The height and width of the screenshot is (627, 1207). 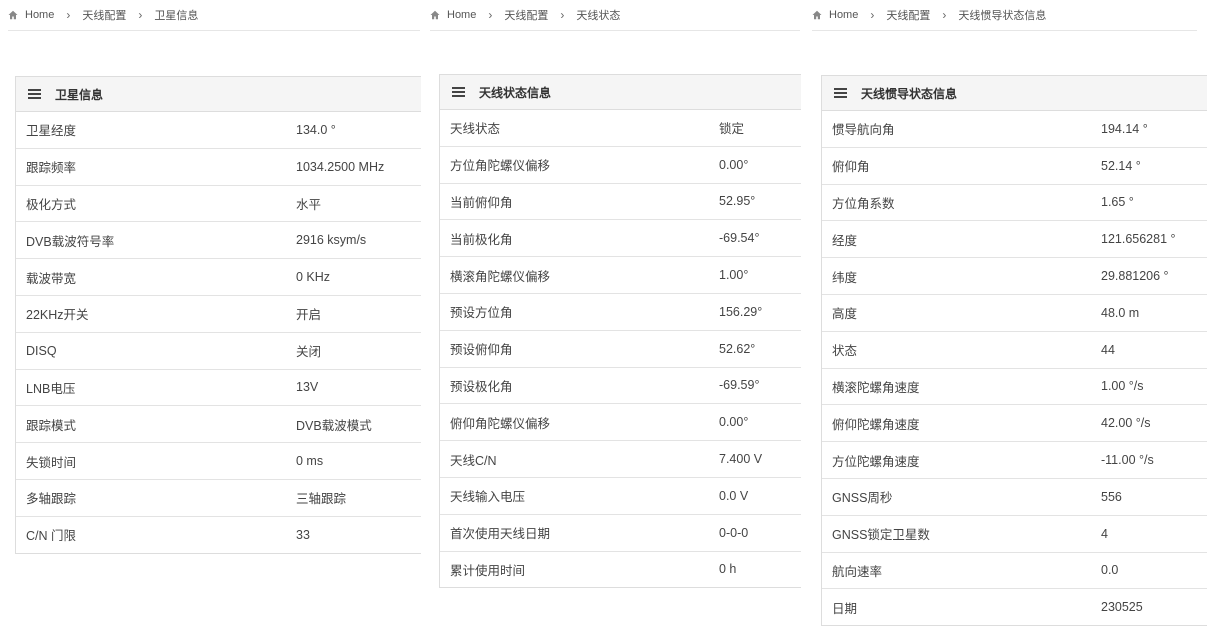 I want to click on info-row: 预设俯仰角 52.62°, so click(x=620, y=349).